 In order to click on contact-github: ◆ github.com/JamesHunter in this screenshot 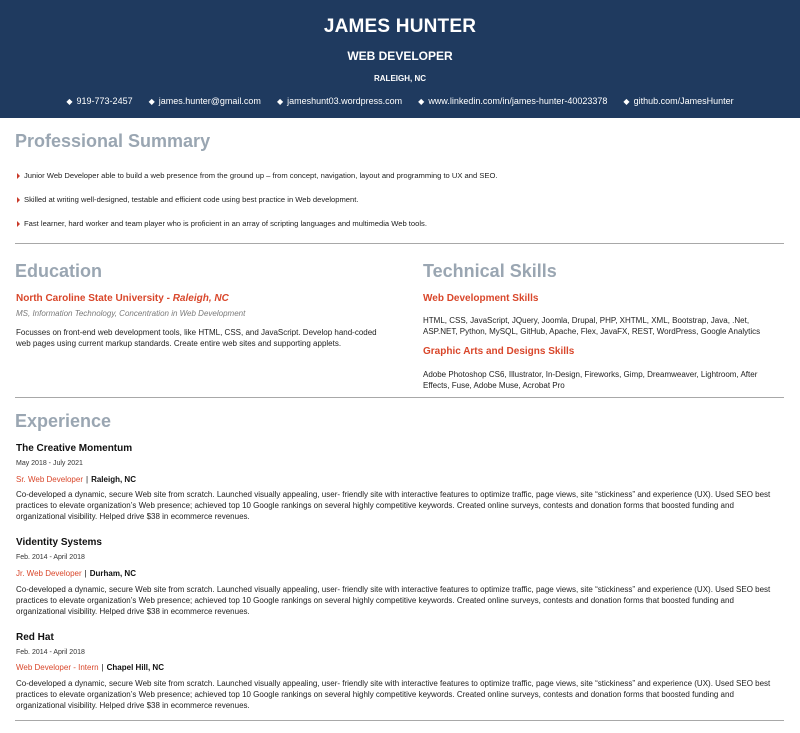, I will do `click(678, 101)`.